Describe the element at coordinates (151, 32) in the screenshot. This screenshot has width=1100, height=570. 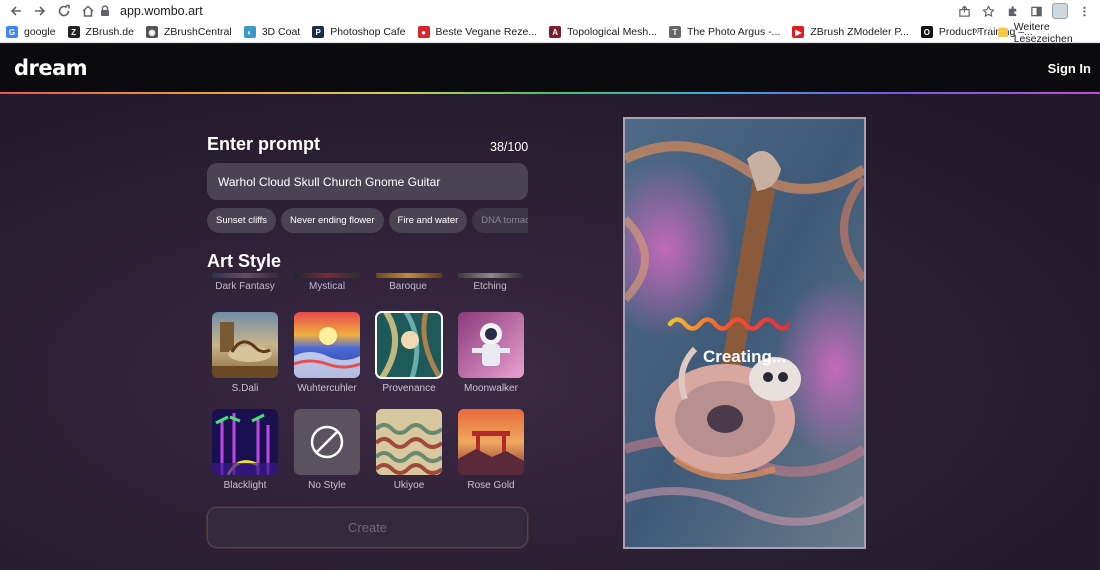
I see `bookmark-favicon-icon: ◉` at that location.